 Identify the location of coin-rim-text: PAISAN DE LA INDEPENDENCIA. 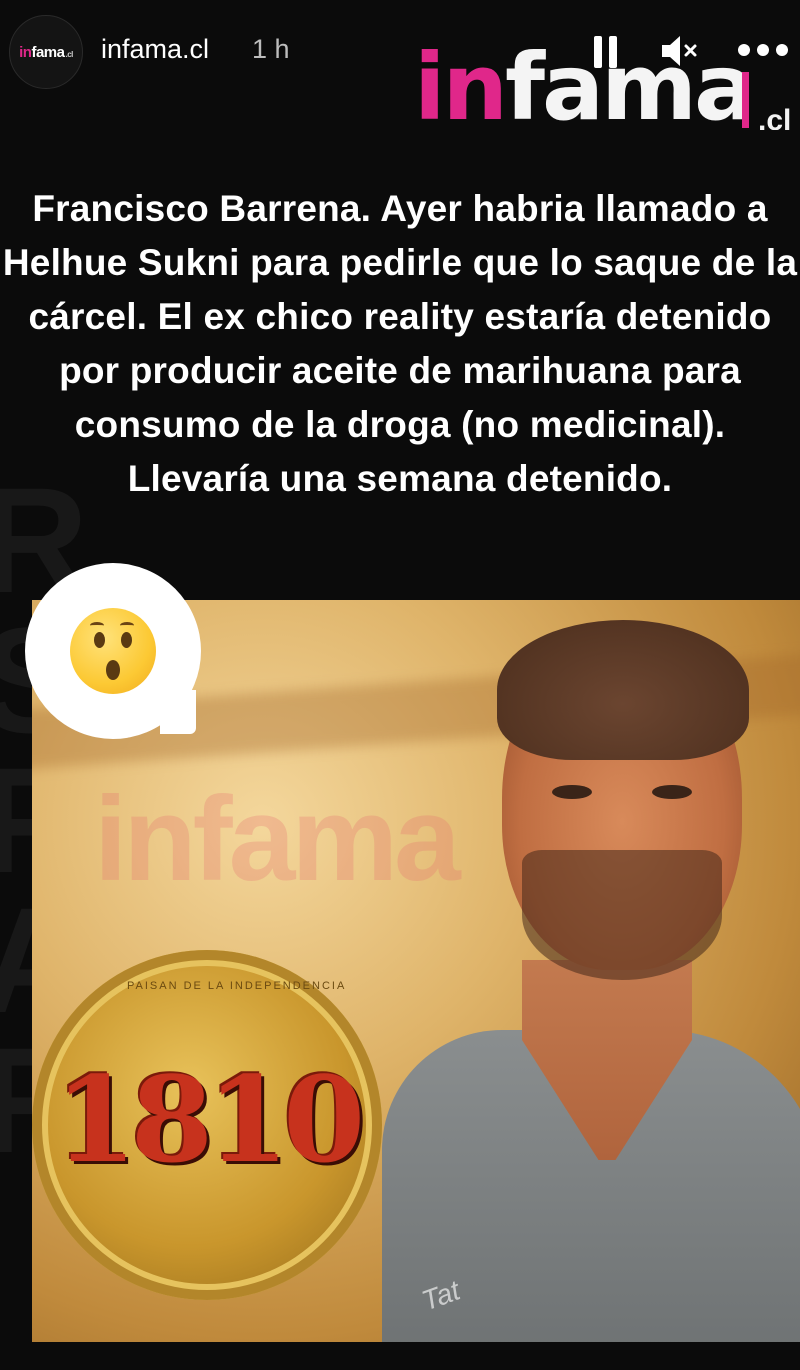
(237, 986).